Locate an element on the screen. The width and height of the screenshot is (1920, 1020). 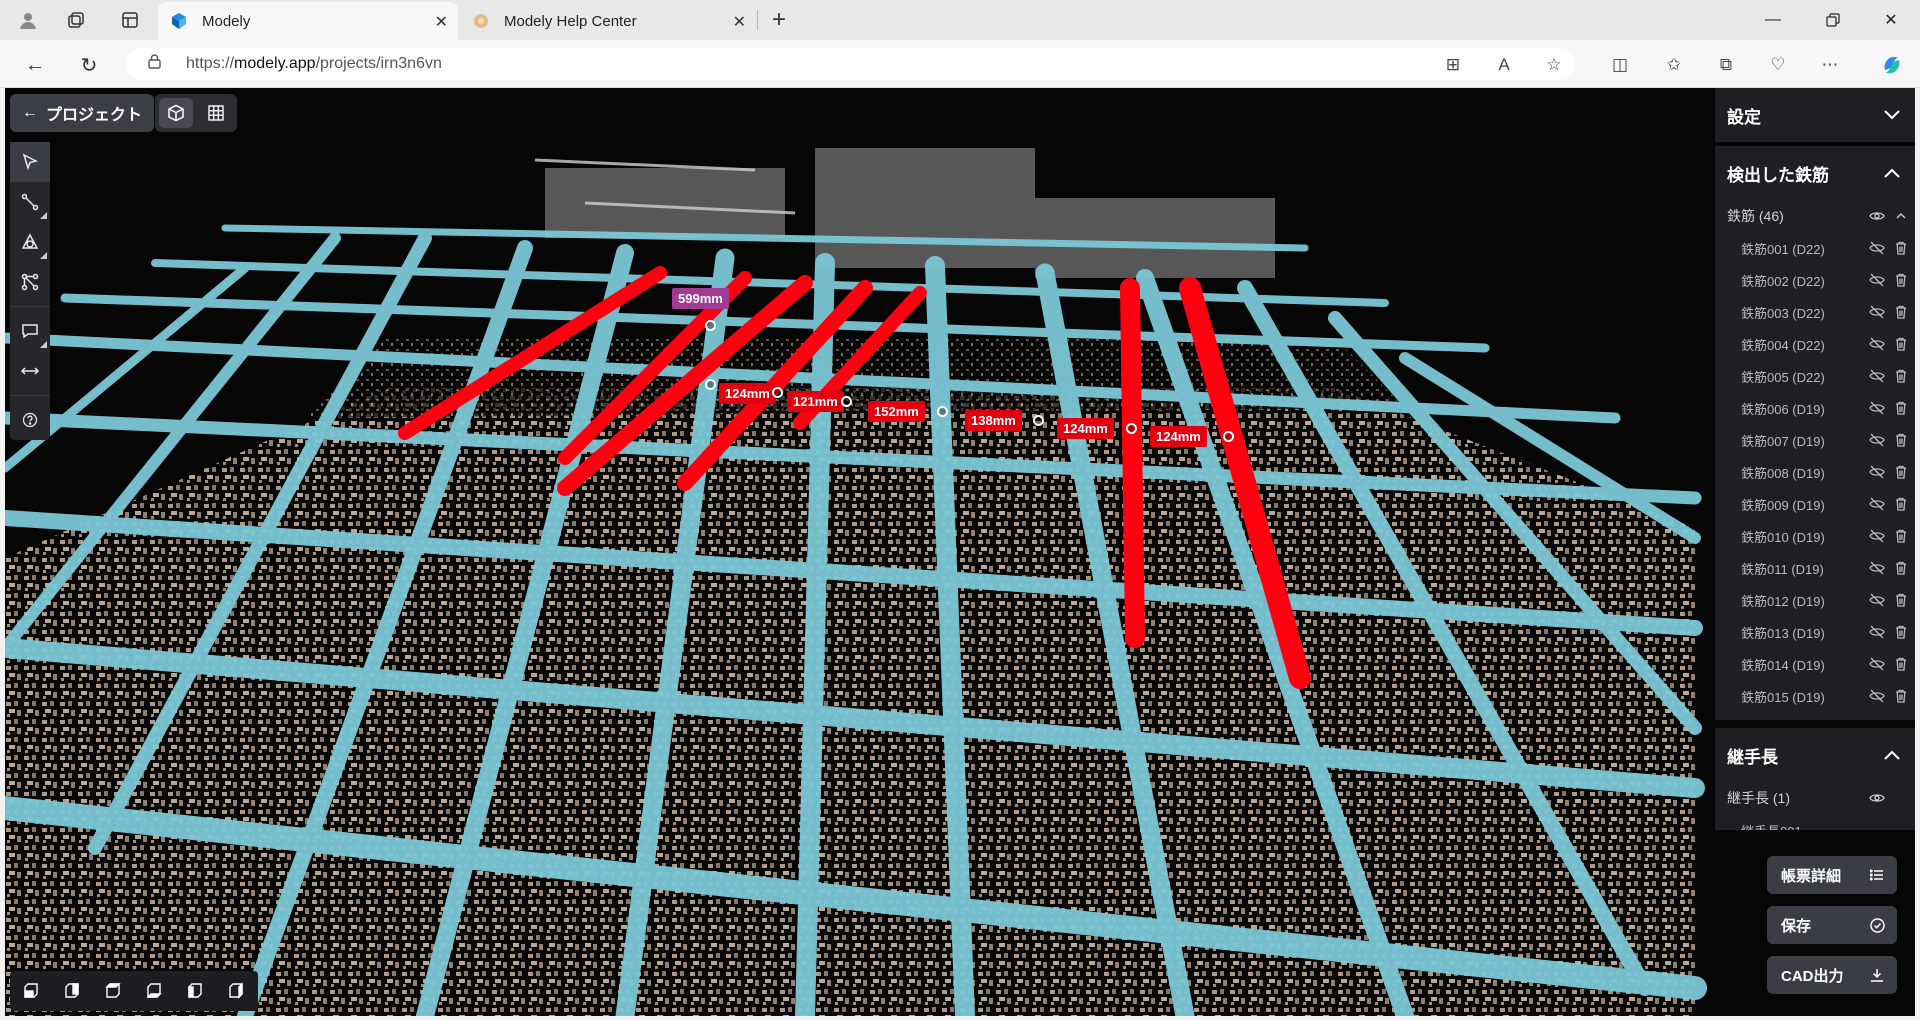
joint-item-row: 継手長001 is located at coordinates (1815, 822).